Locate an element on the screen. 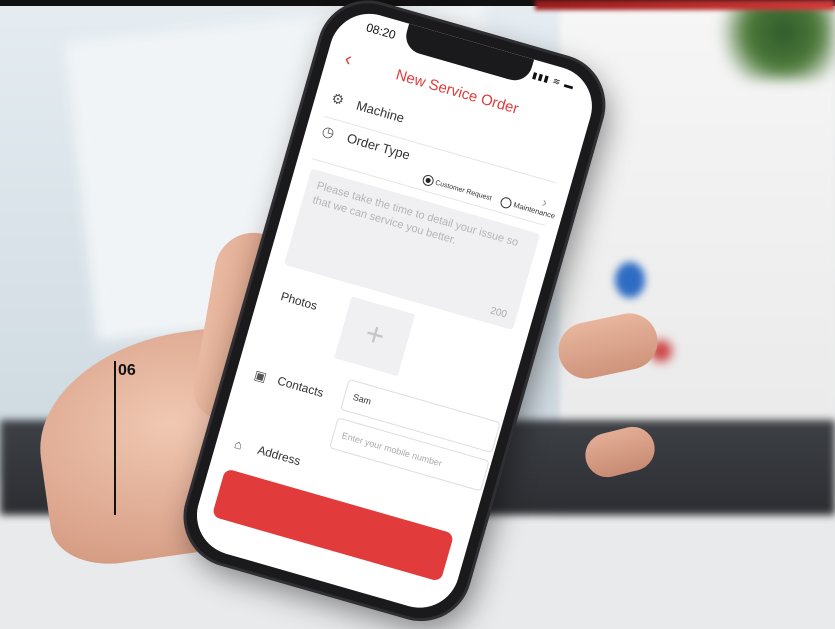  radio-unselected-icon is located at coordinates (506, 203).